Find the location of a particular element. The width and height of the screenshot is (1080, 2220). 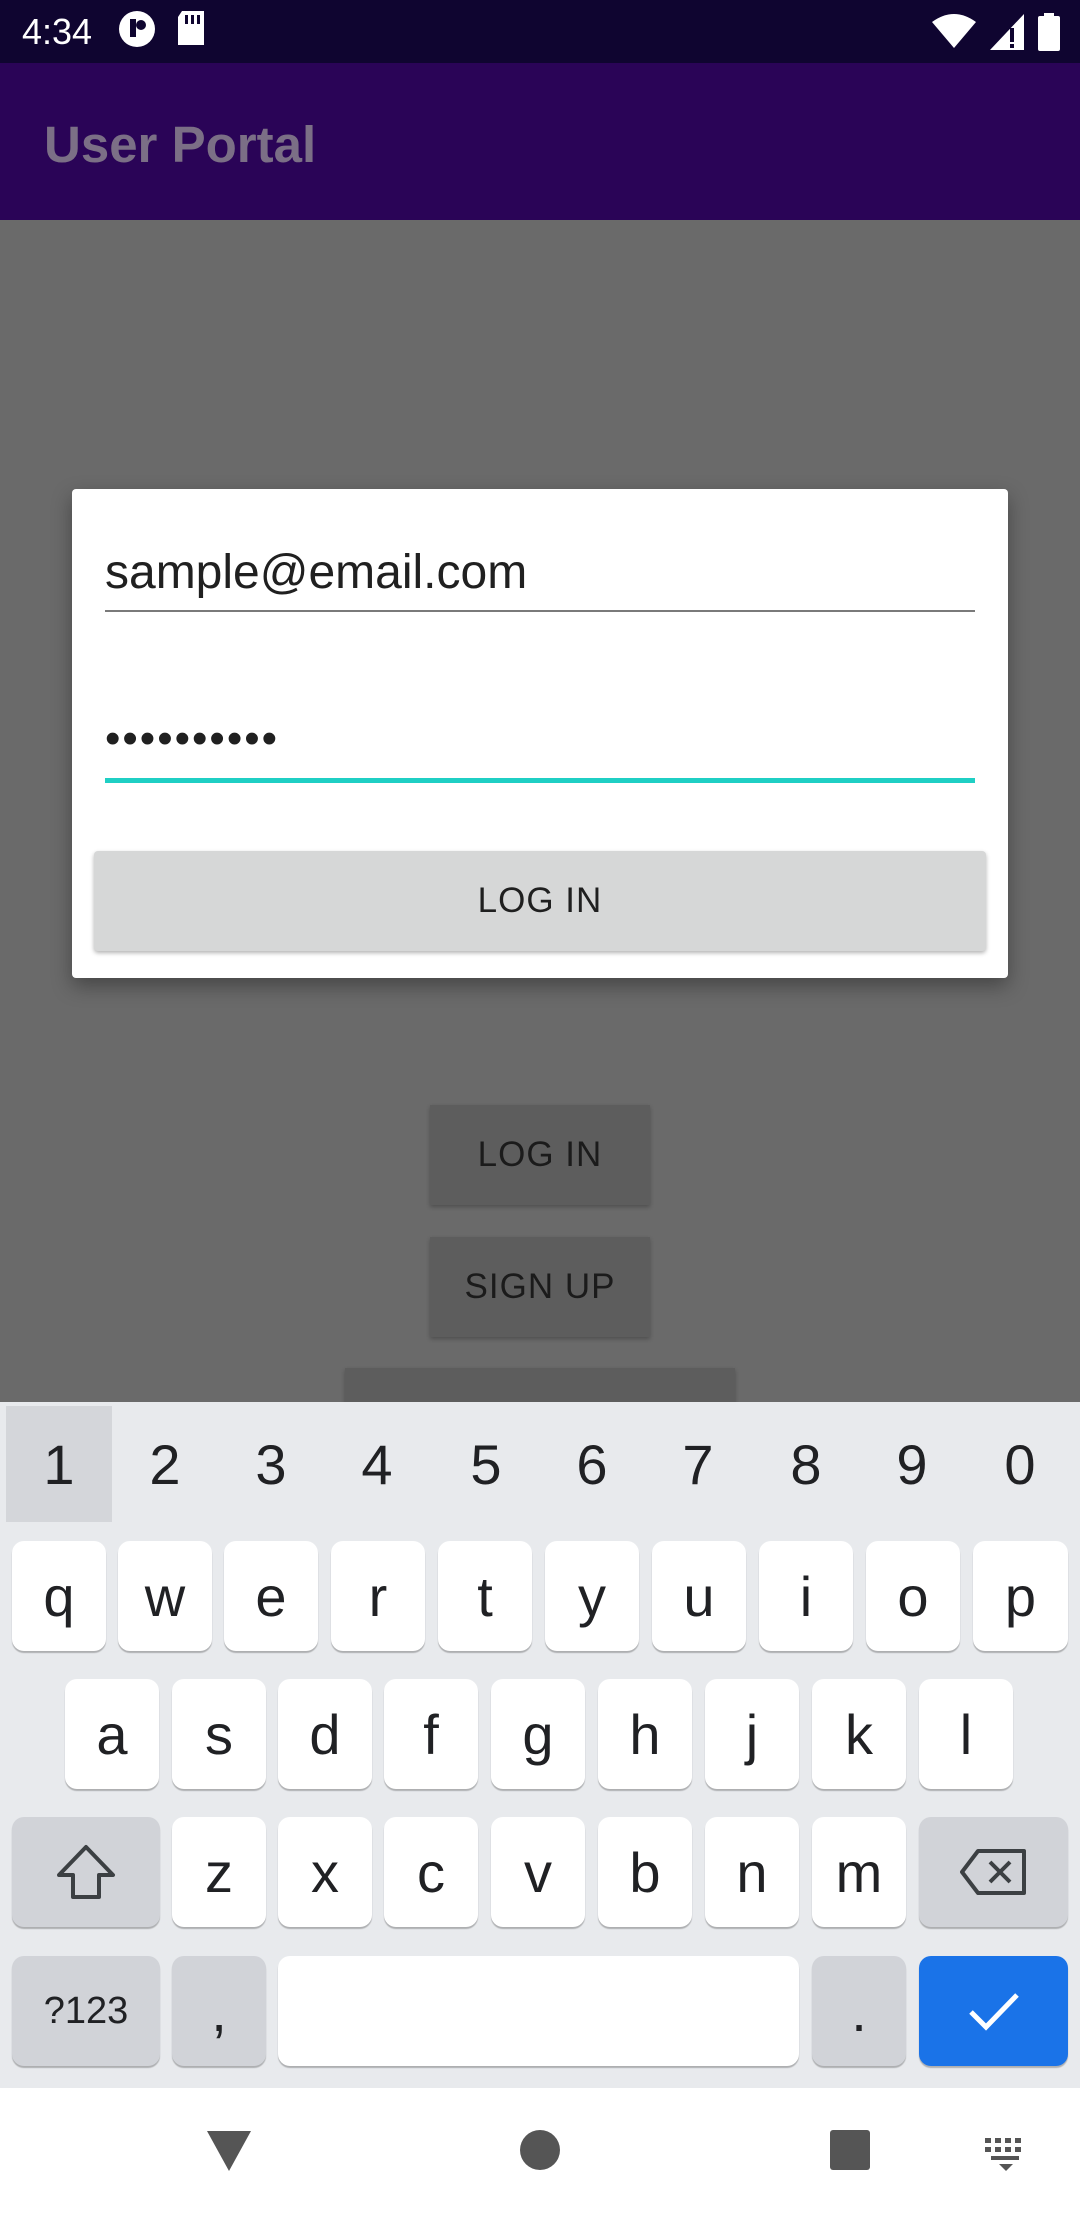

app-title: User Portal is located at coordinates (180, 144).